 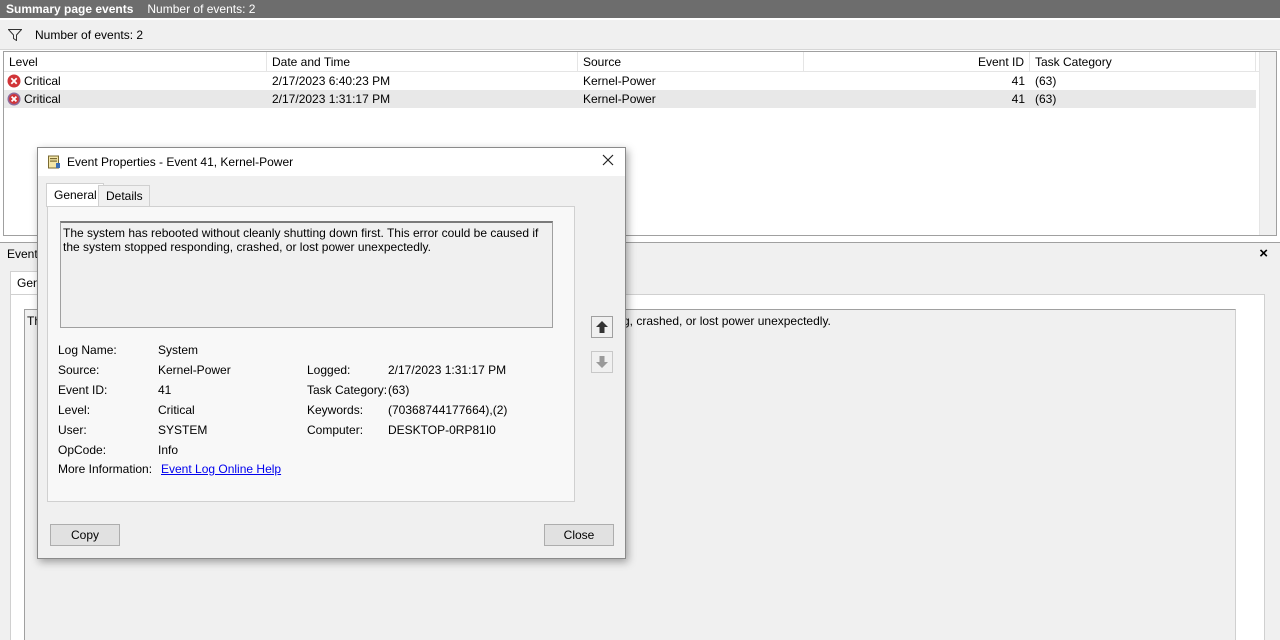 What do you see at coordinates (194, 370) in the screenshot?
I see `field-source: Kernel-Power` at bounding box center [194, 370].